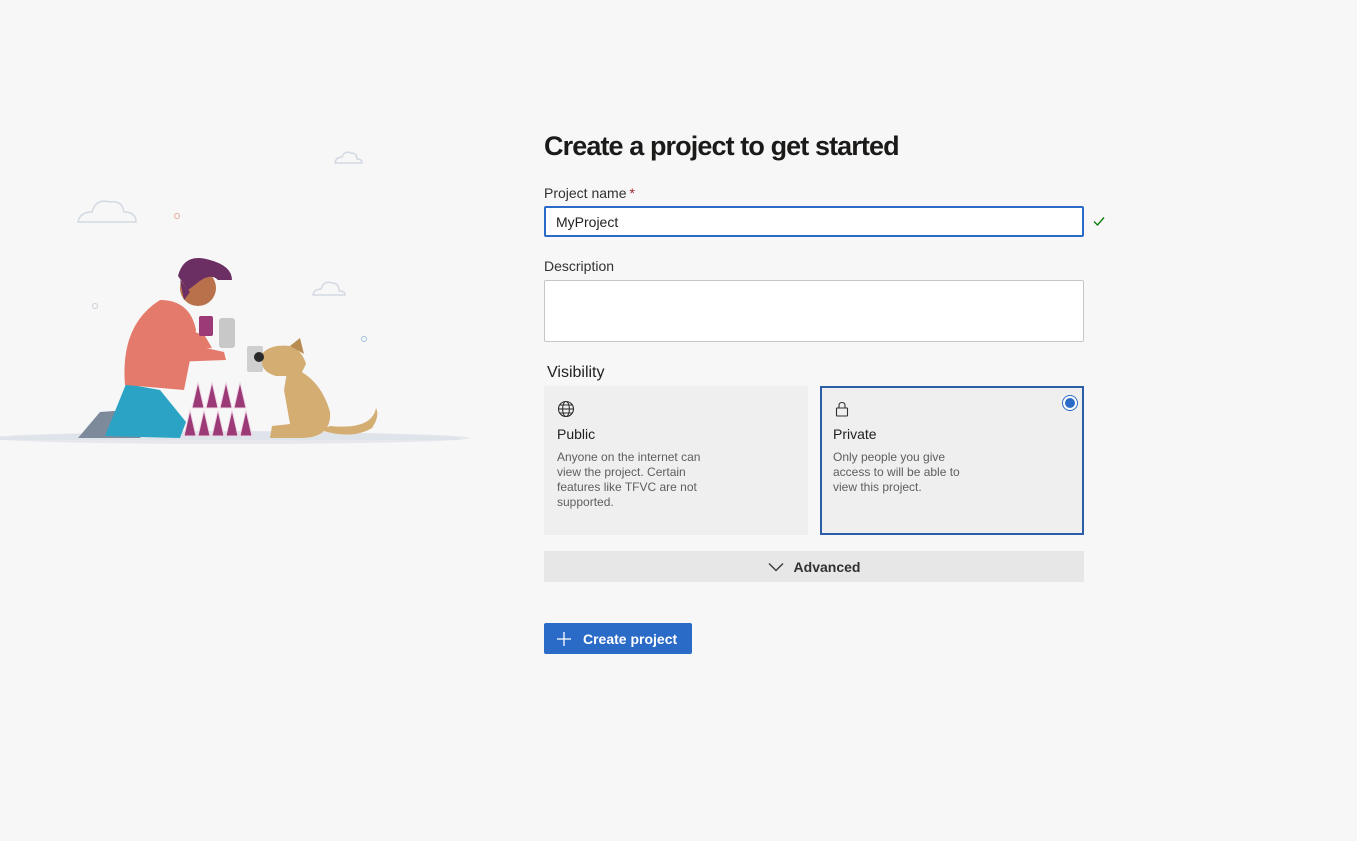  Describe the element at coordinates (842, 409) in the screenshot. I see `lock-icon` at that location.